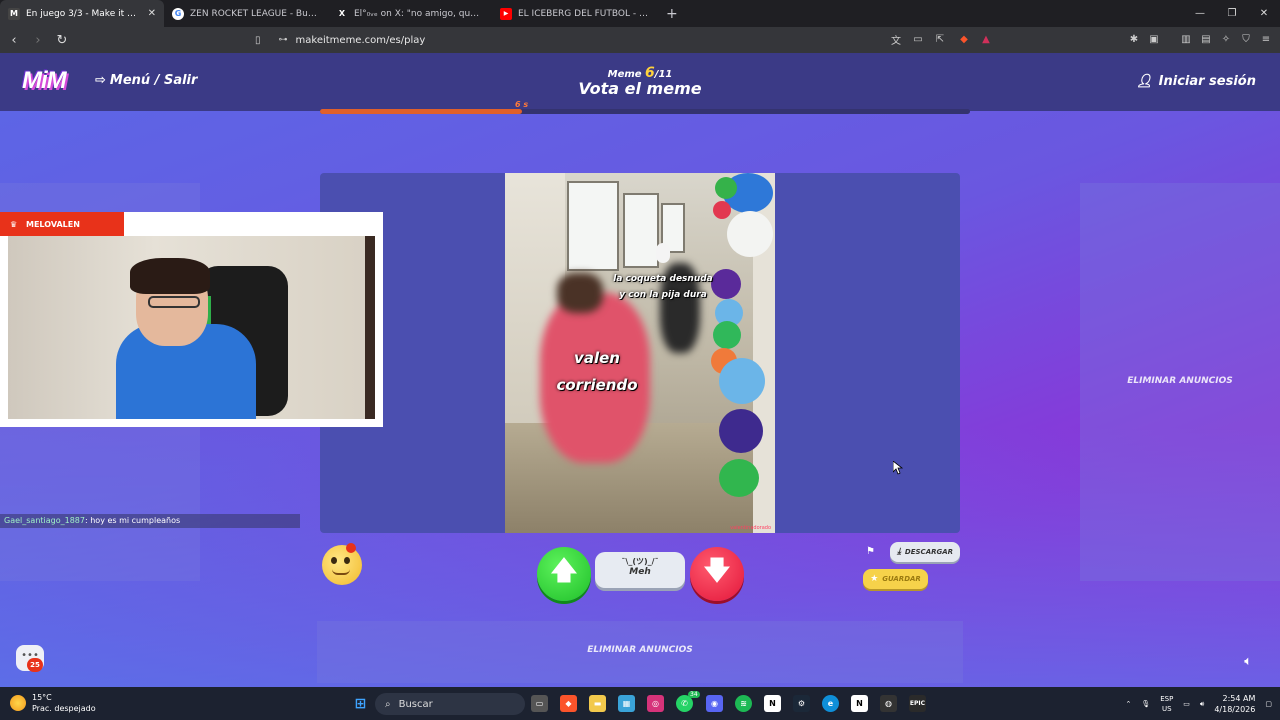 The width and height of the screenshot is (1280, 720). I want to click on forward-icon: ›, so click(38, 40).